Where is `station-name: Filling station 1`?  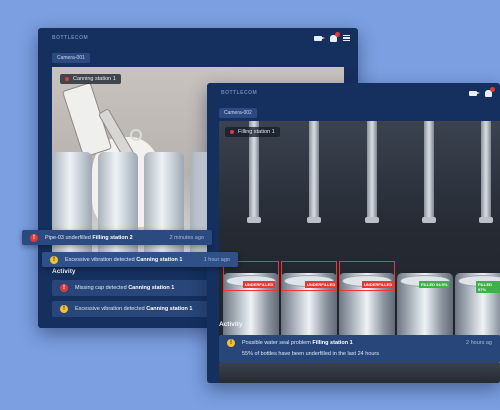 station-name: Filling station 1 is located at coordinates (256, 132).